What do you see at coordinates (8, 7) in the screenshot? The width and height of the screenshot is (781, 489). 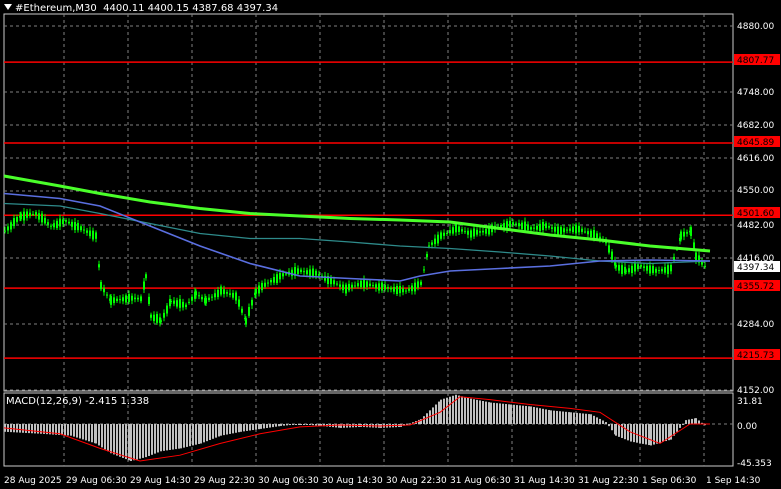 I see `dropdown-triangle-icon` at bounding box center [8, 7].